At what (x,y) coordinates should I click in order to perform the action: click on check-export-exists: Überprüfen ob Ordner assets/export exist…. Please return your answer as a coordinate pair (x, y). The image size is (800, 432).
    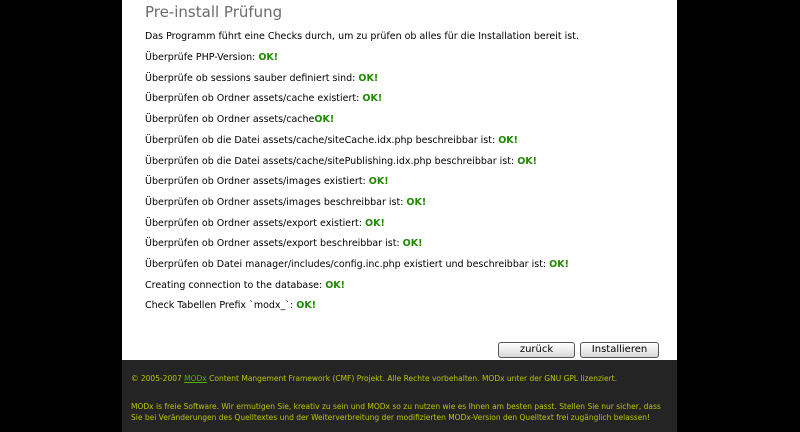
    Looking at the image, I should click on (265, 224).